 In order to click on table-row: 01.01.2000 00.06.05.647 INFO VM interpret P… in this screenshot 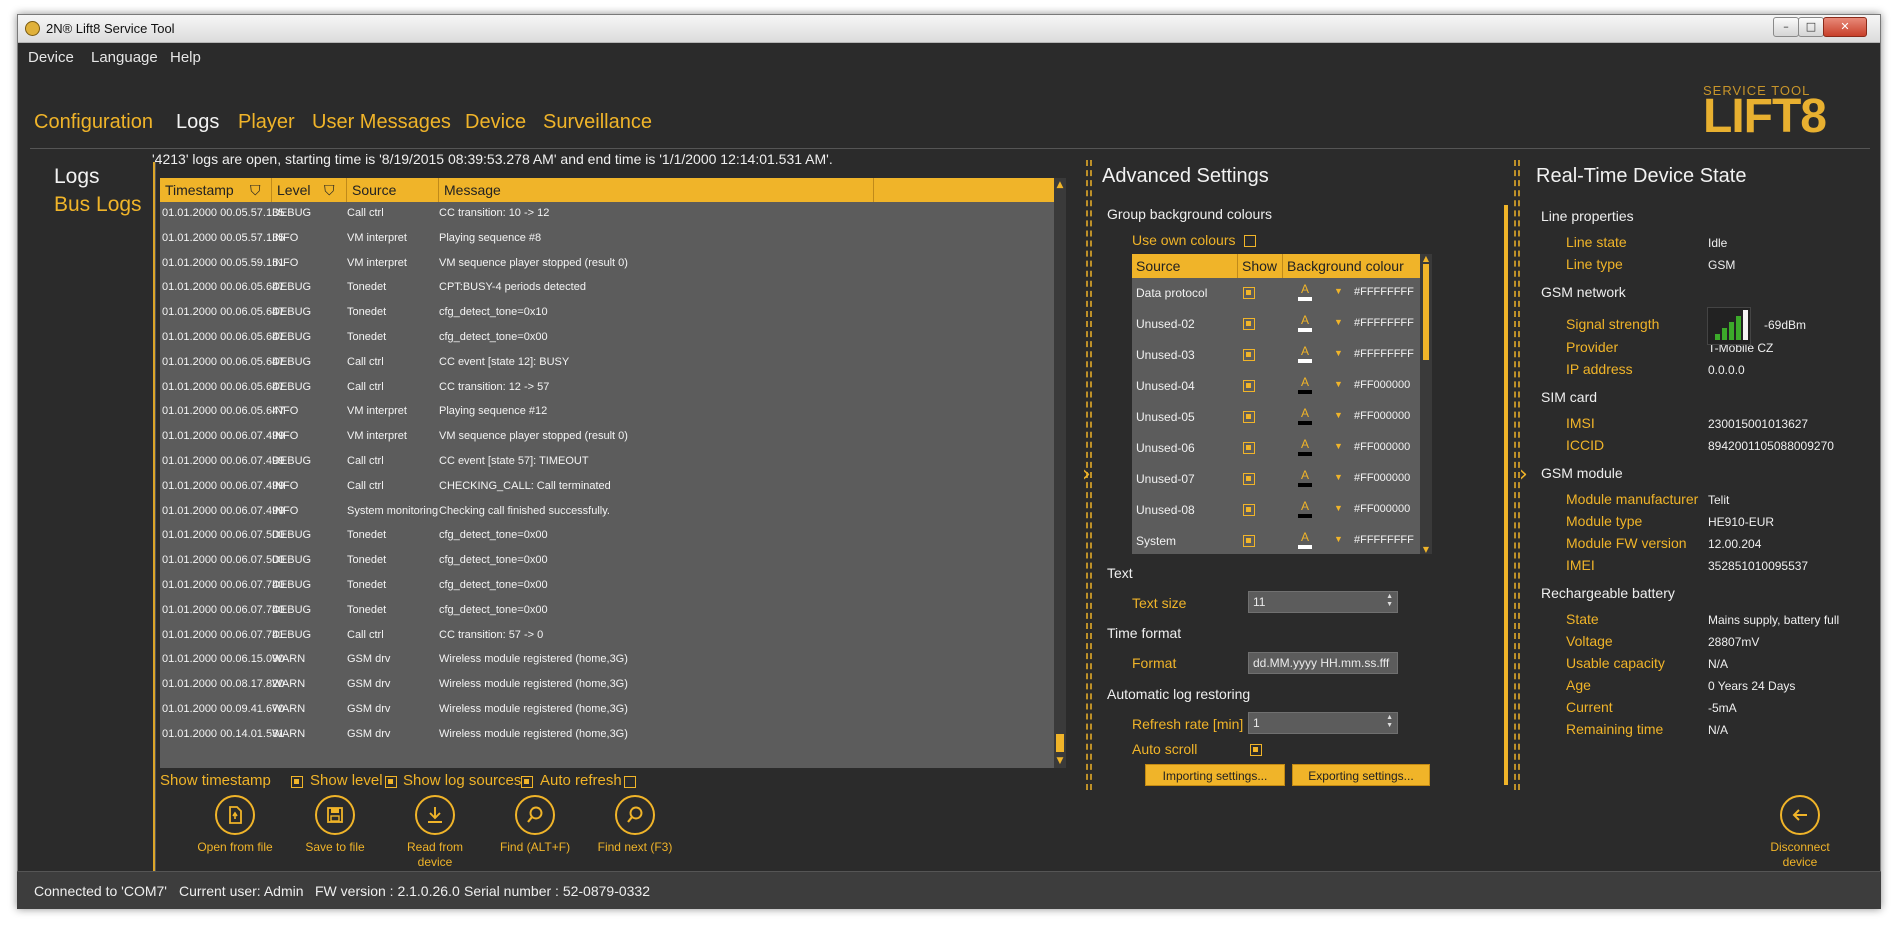, I will do `click(607, 412)`.